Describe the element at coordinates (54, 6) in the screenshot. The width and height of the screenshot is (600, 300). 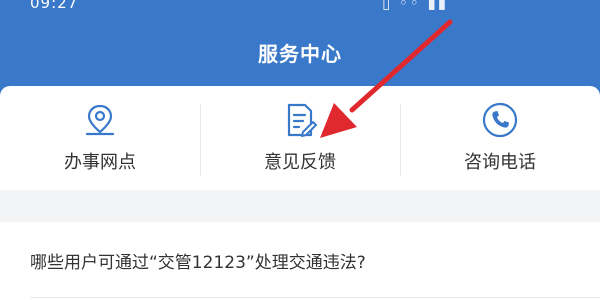
I see `status-time: 09:27` at that location.